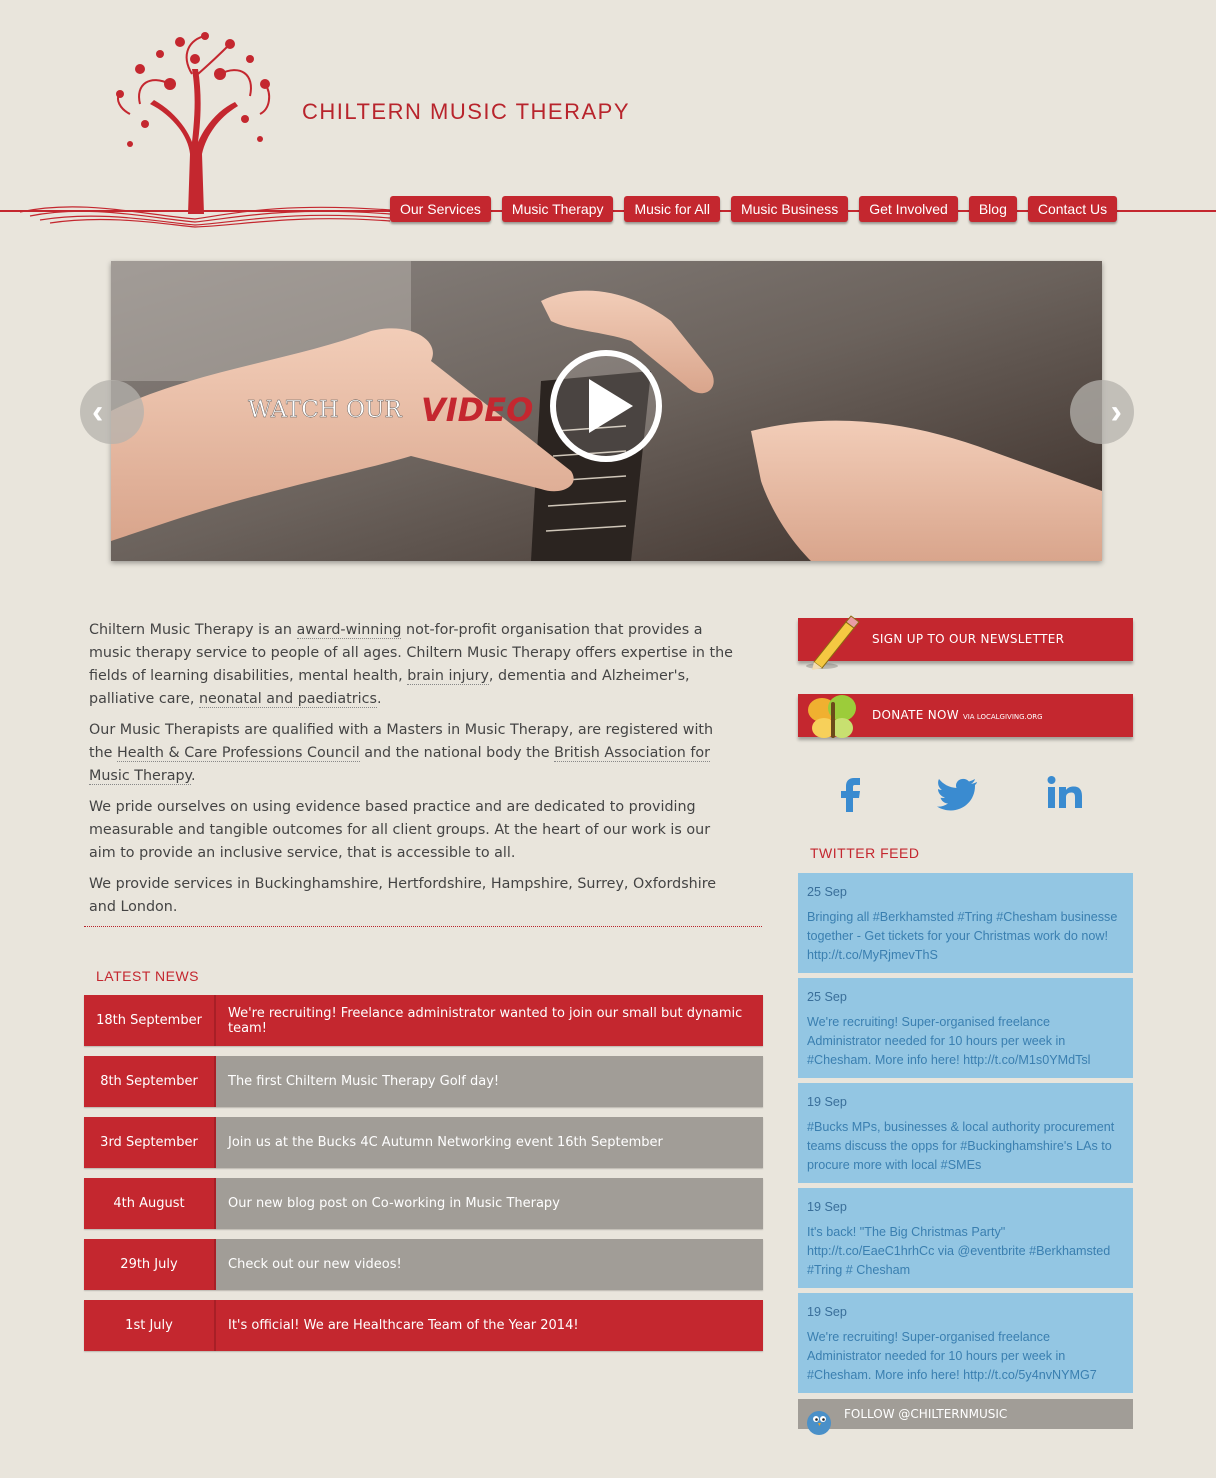 The image size is (1216, 1478). Describe the element at coordinates (789, 209) in the screenshot. I see `nav-music-business: Music Business` at that location.